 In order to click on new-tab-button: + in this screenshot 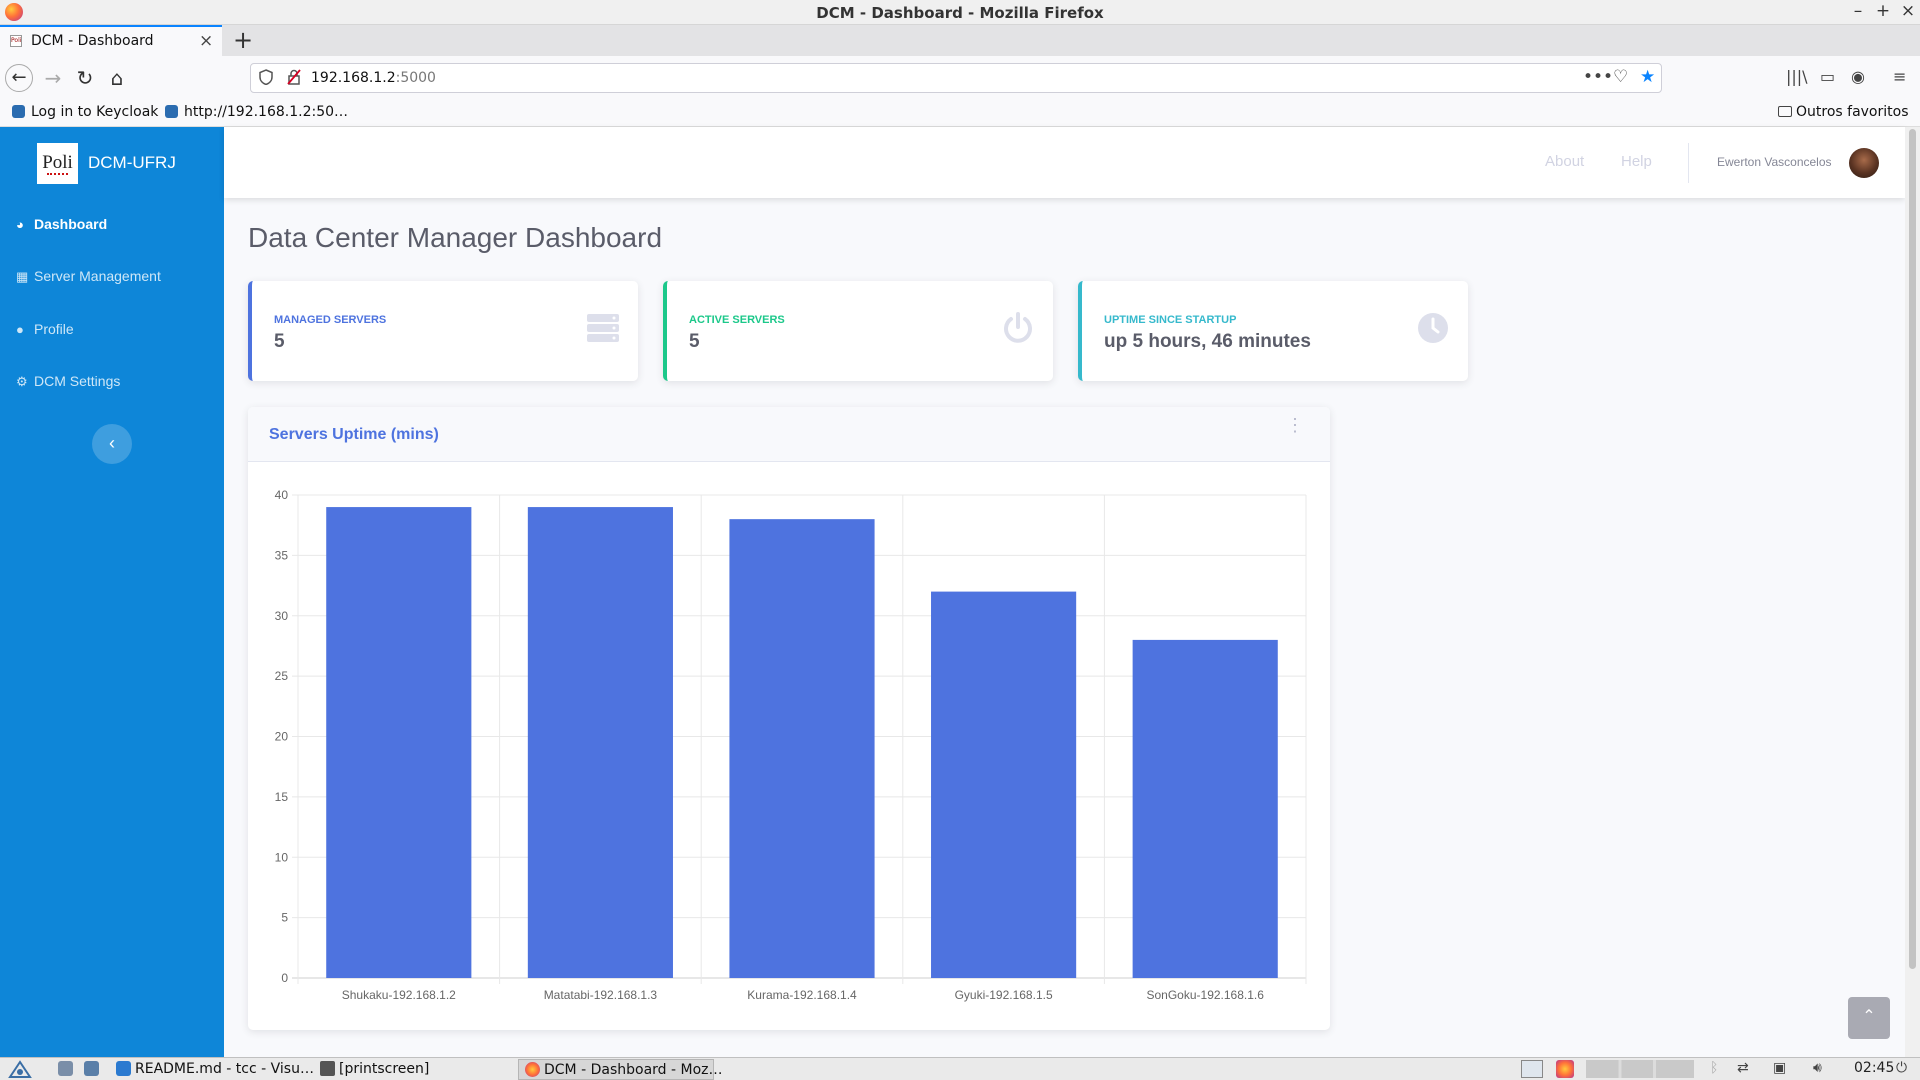, I will do `click(243, 40)`.